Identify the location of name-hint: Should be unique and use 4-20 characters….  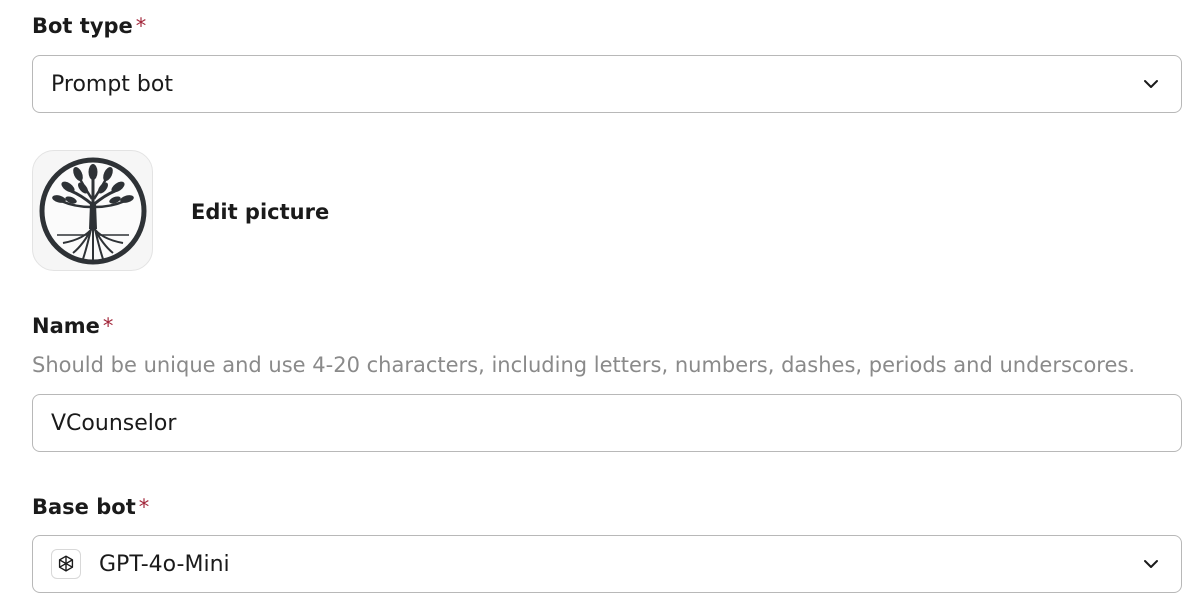
(584, 365).